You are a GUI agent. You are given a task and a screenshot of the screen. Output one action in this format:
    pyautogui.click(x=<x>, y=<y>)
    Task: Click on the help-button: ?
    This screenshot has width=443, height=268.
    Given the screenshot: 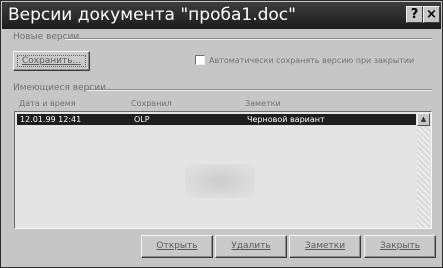 What is the action you would take?
    pyautogui.click(x=414, y=14)
    